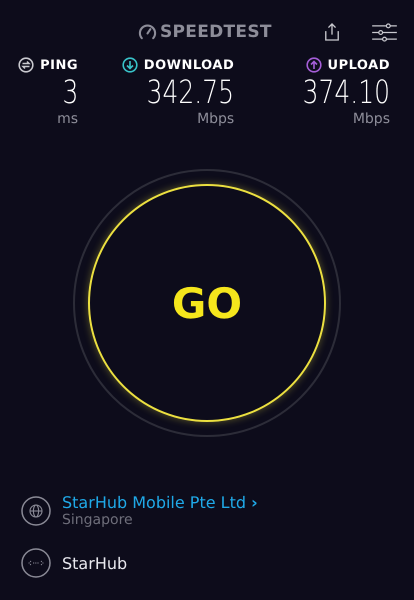 The image size is (414, 600). I want to click on metric-value: 3, so click(70, 92).